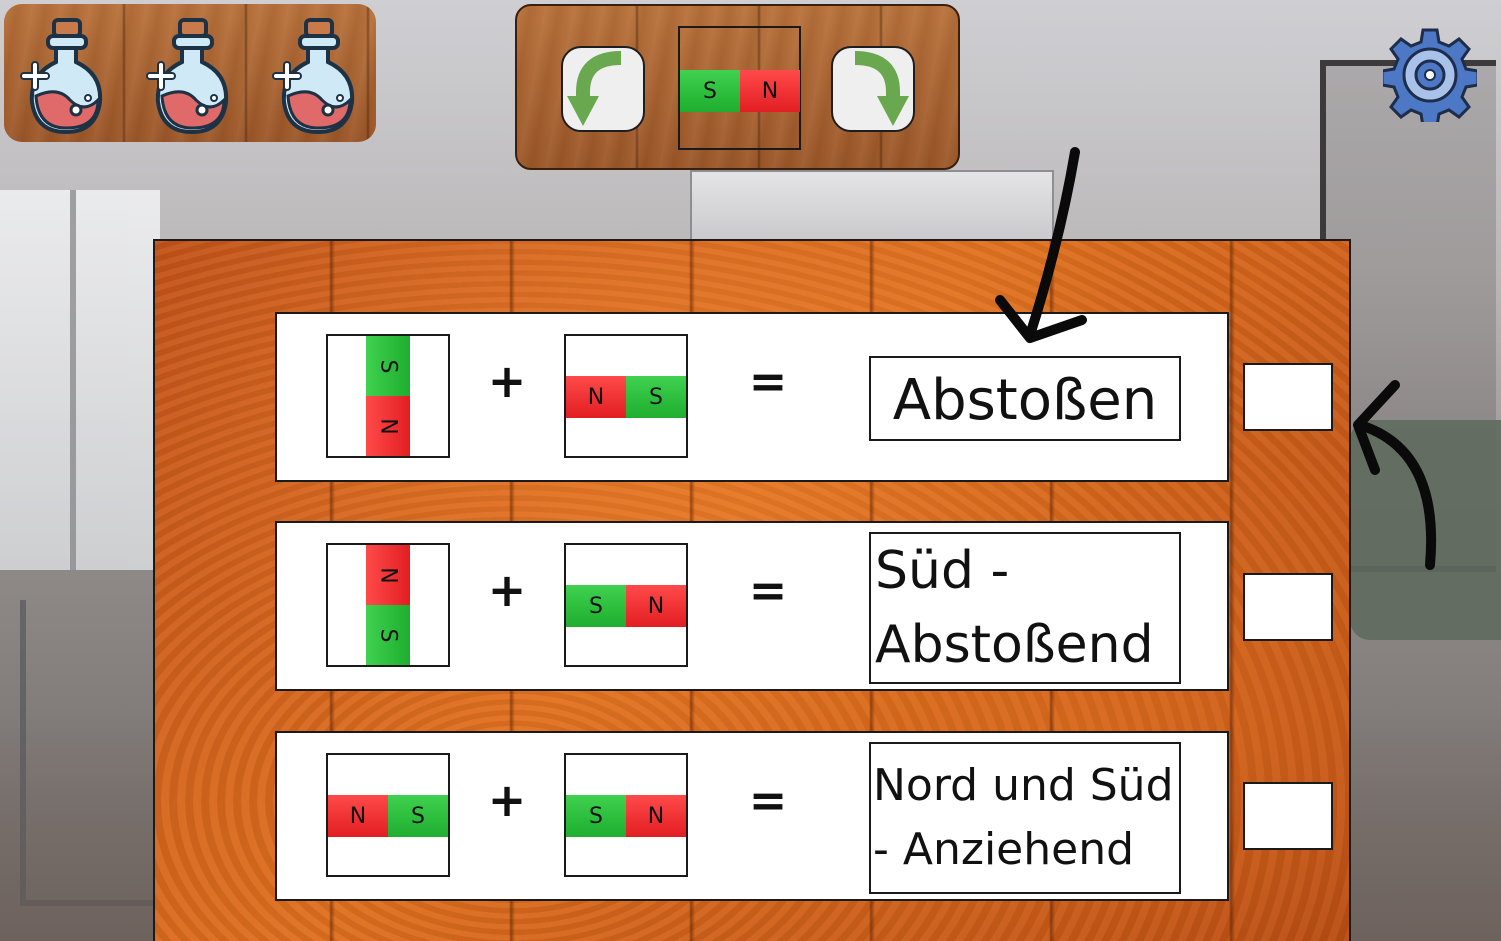  I want to click on puzzle-row-3: N S + S N = Nord und Süd - Anziehend, so click(752, 816).